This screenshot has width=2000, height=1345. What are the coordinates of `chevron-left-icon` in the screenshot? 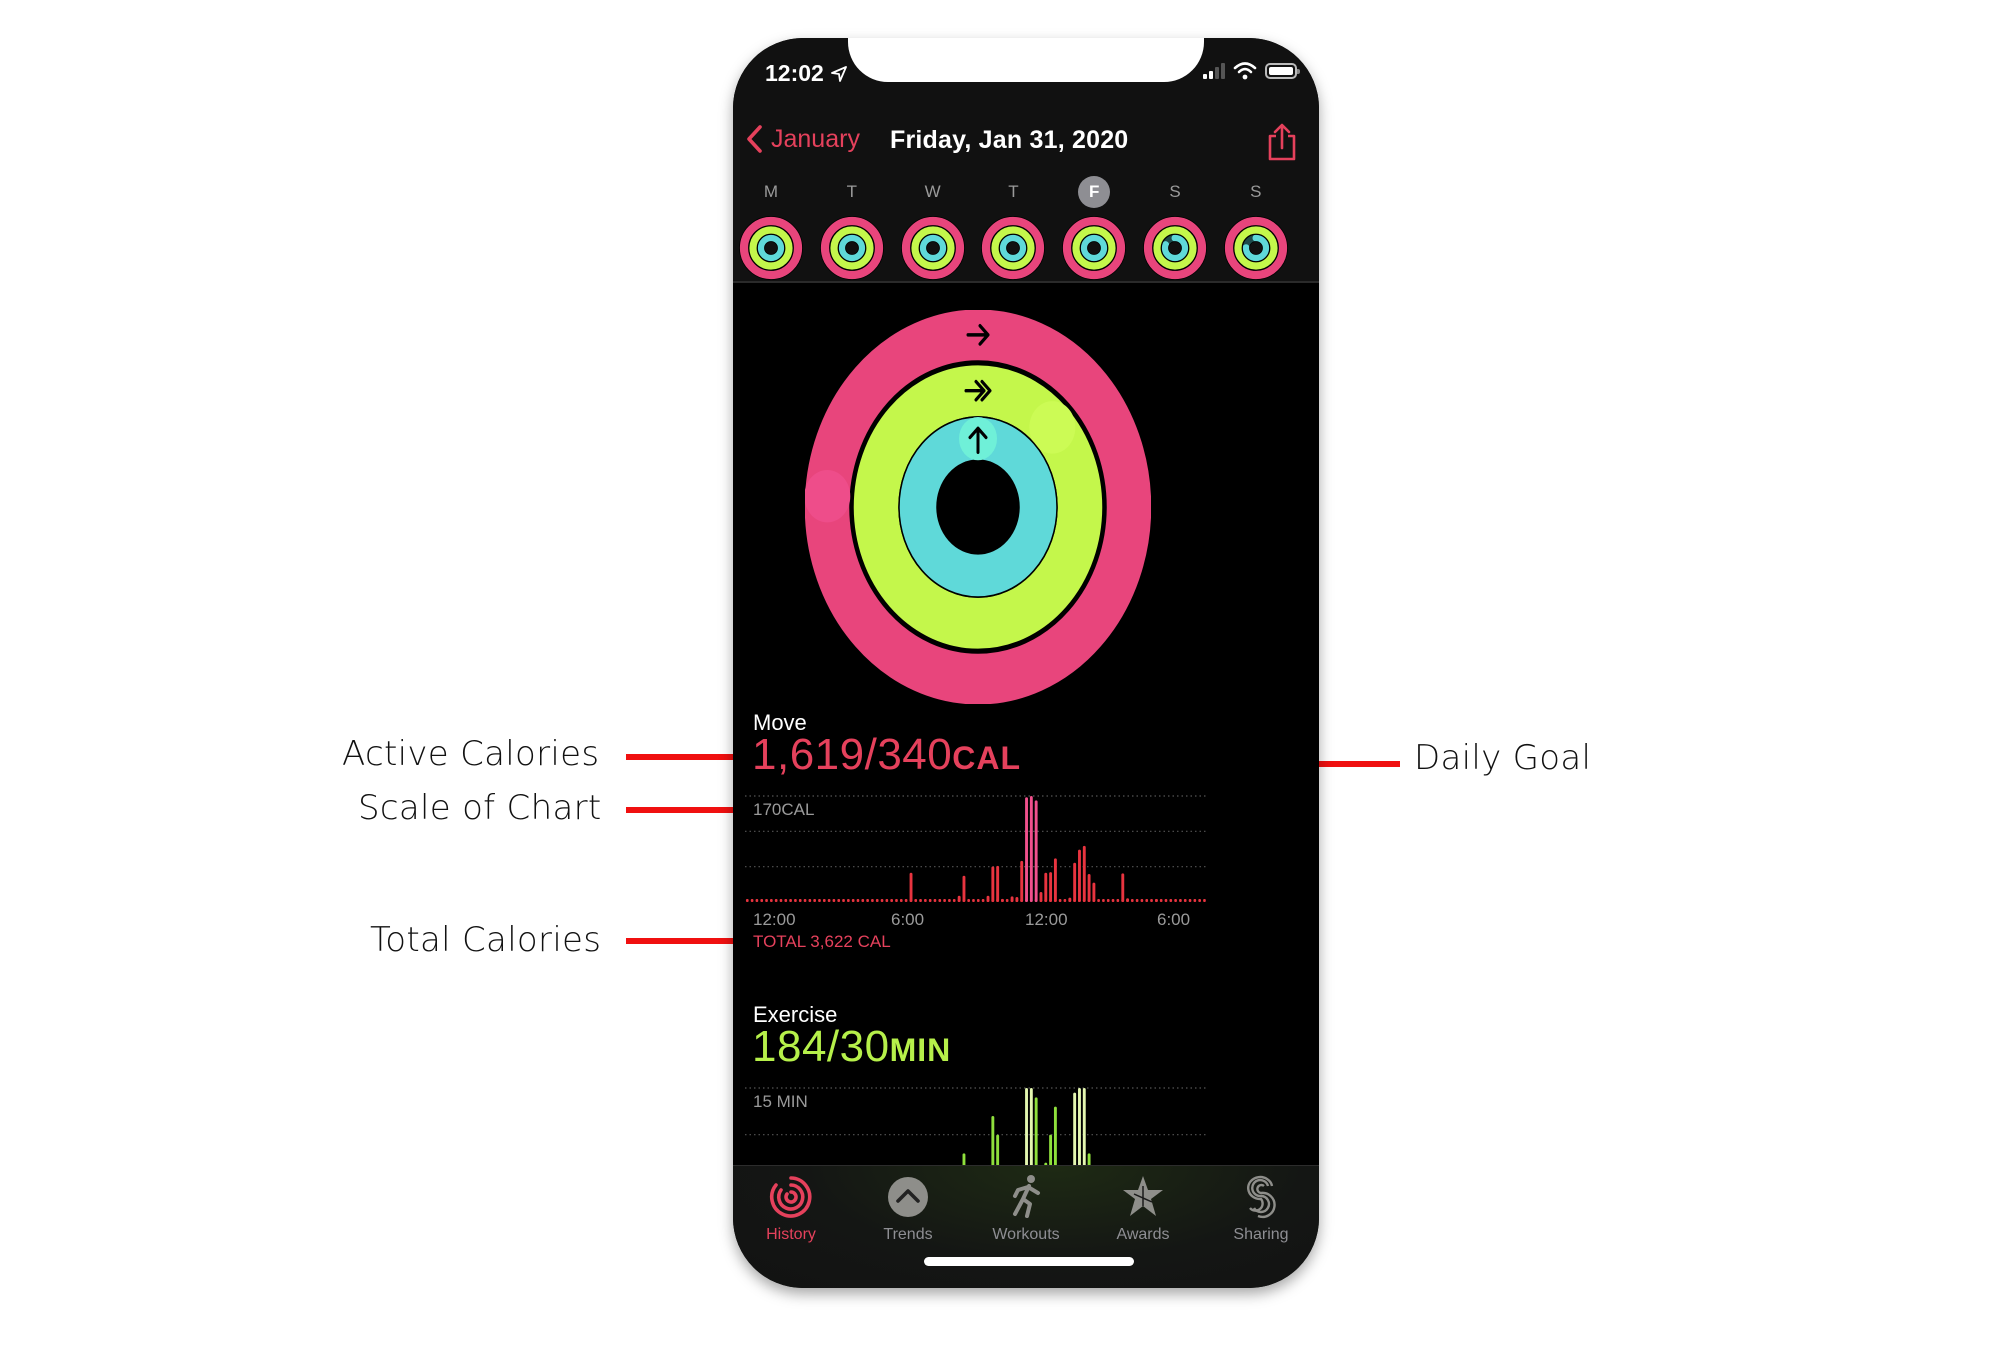 It's located at (754, 139).